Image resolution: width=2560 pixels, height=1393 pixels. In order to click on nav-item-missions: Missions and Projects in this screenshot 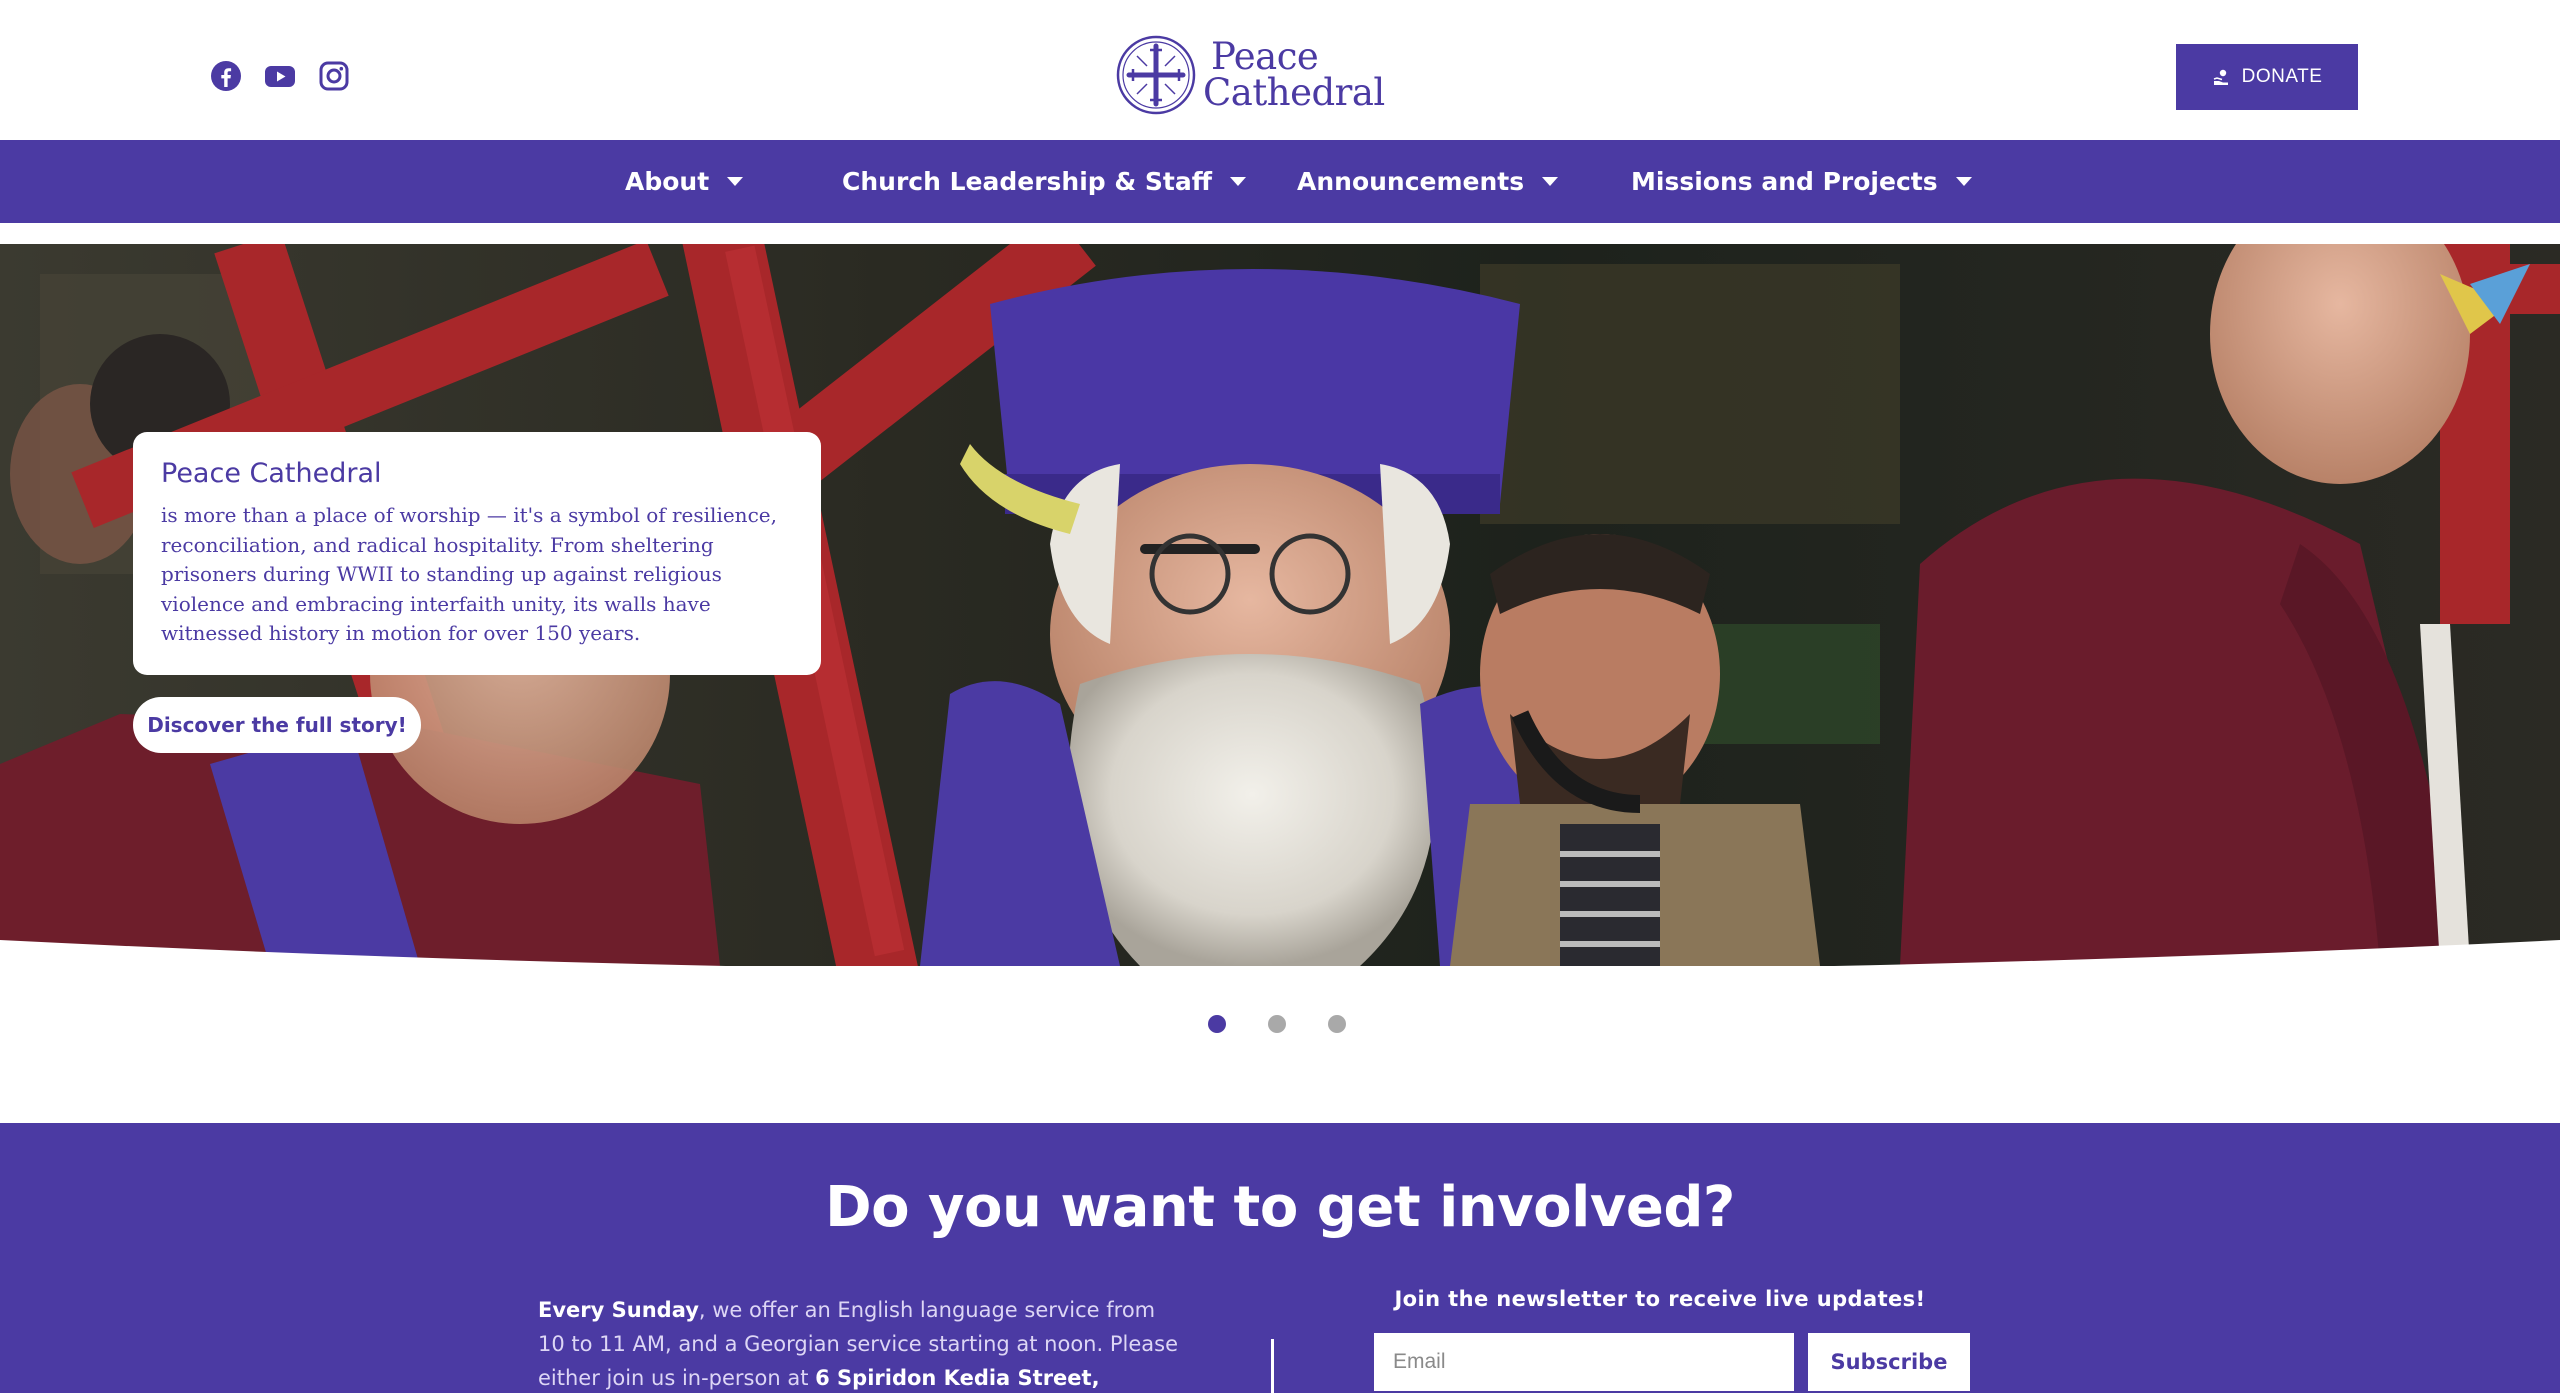, I will do `click(1801, 181)`.